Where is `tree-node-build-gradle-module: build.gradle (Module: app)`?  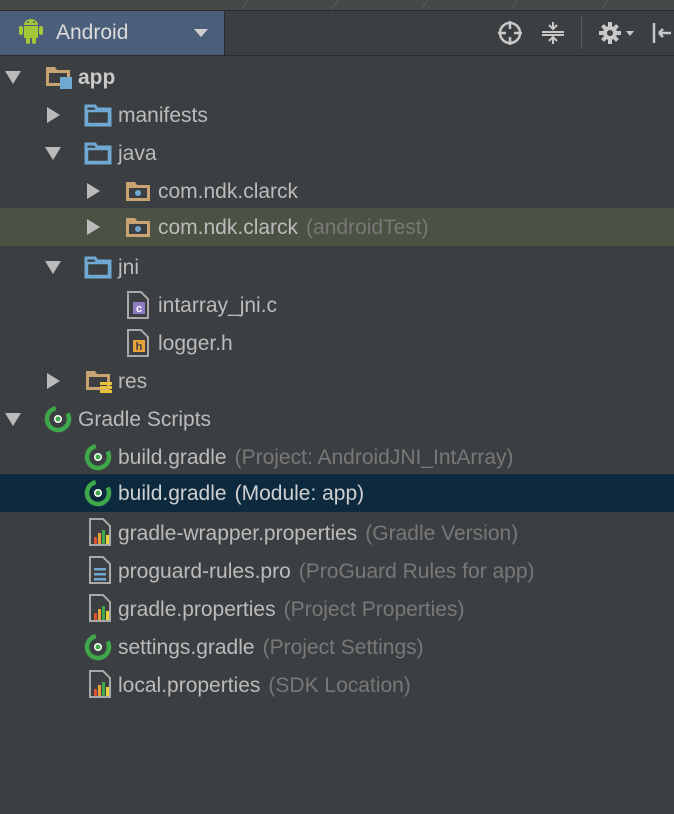 tree-node-build-gradle-module: build.gradle (Module: app) is located at coordinates (337, 493).